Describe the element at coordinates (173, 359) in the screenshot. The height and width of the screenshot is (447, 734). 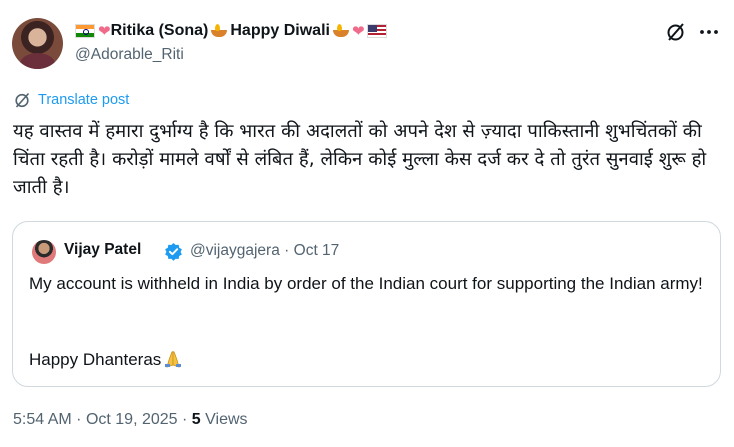
I see `folded-hands-icon` at that location.